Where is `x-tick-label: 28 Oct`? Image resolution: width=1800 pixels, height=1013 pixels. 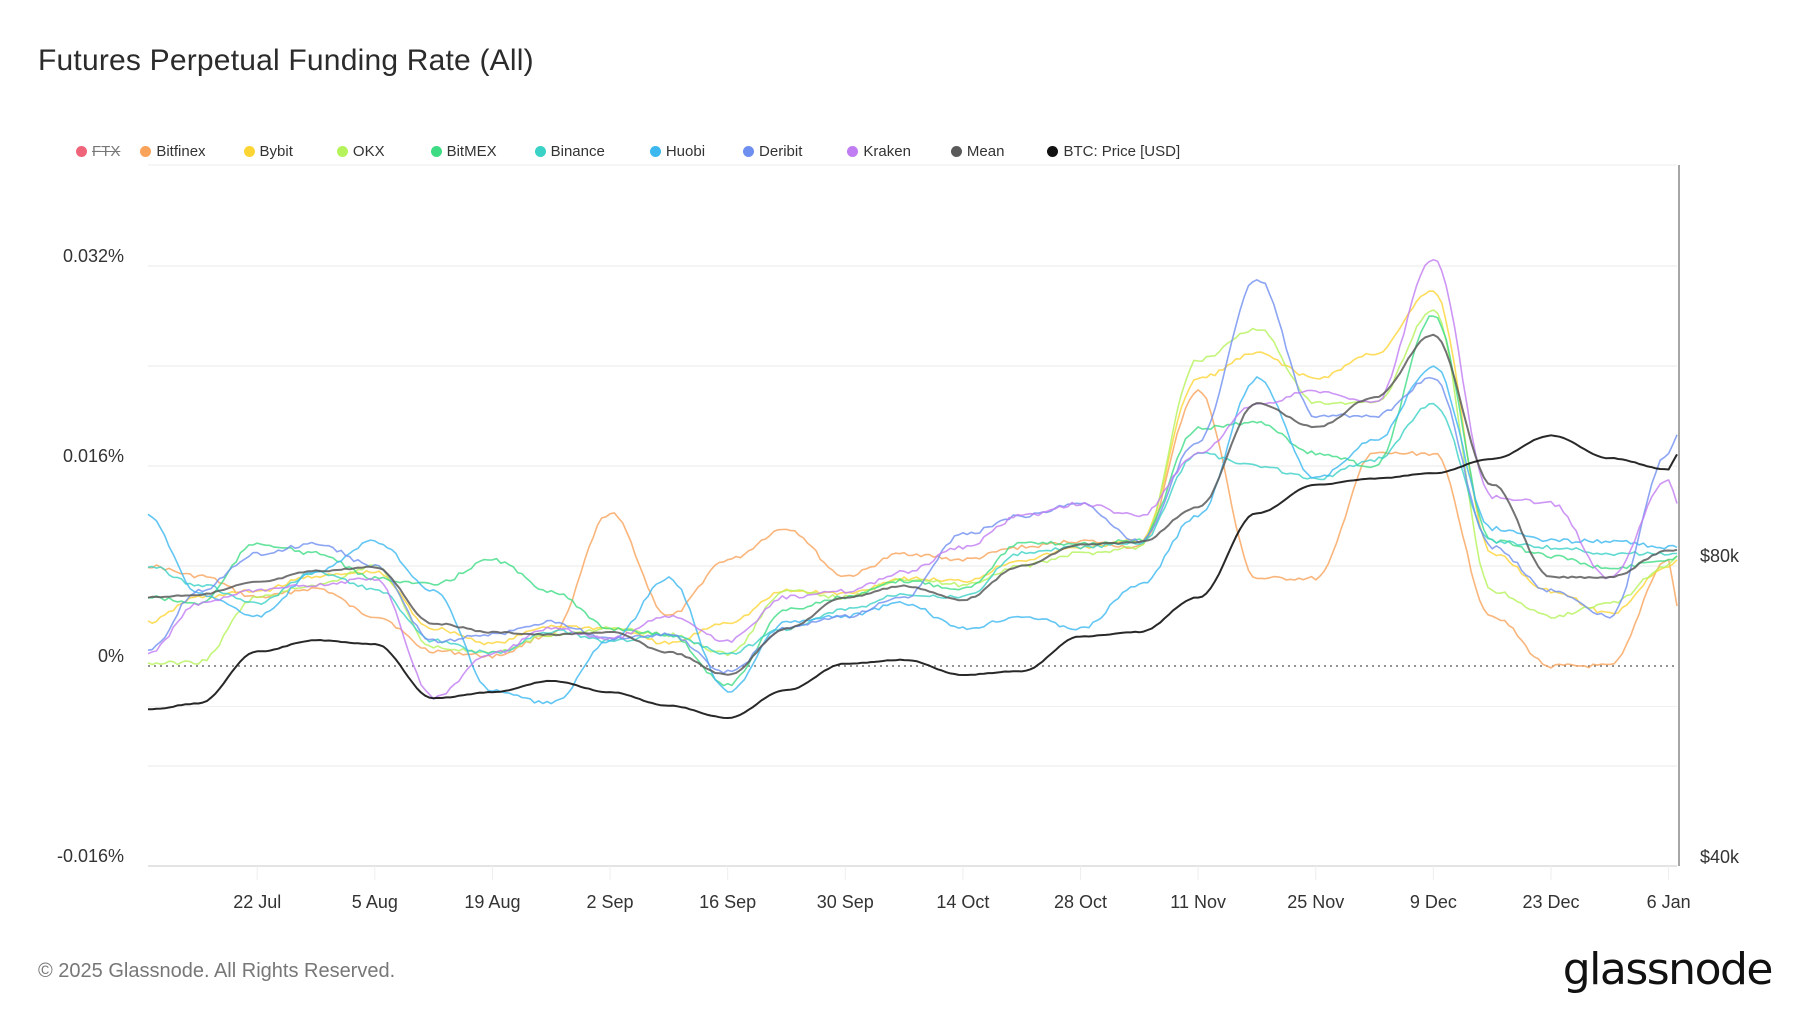
x-tick-label: 28 Oct is located at coordinates (1080, 902).